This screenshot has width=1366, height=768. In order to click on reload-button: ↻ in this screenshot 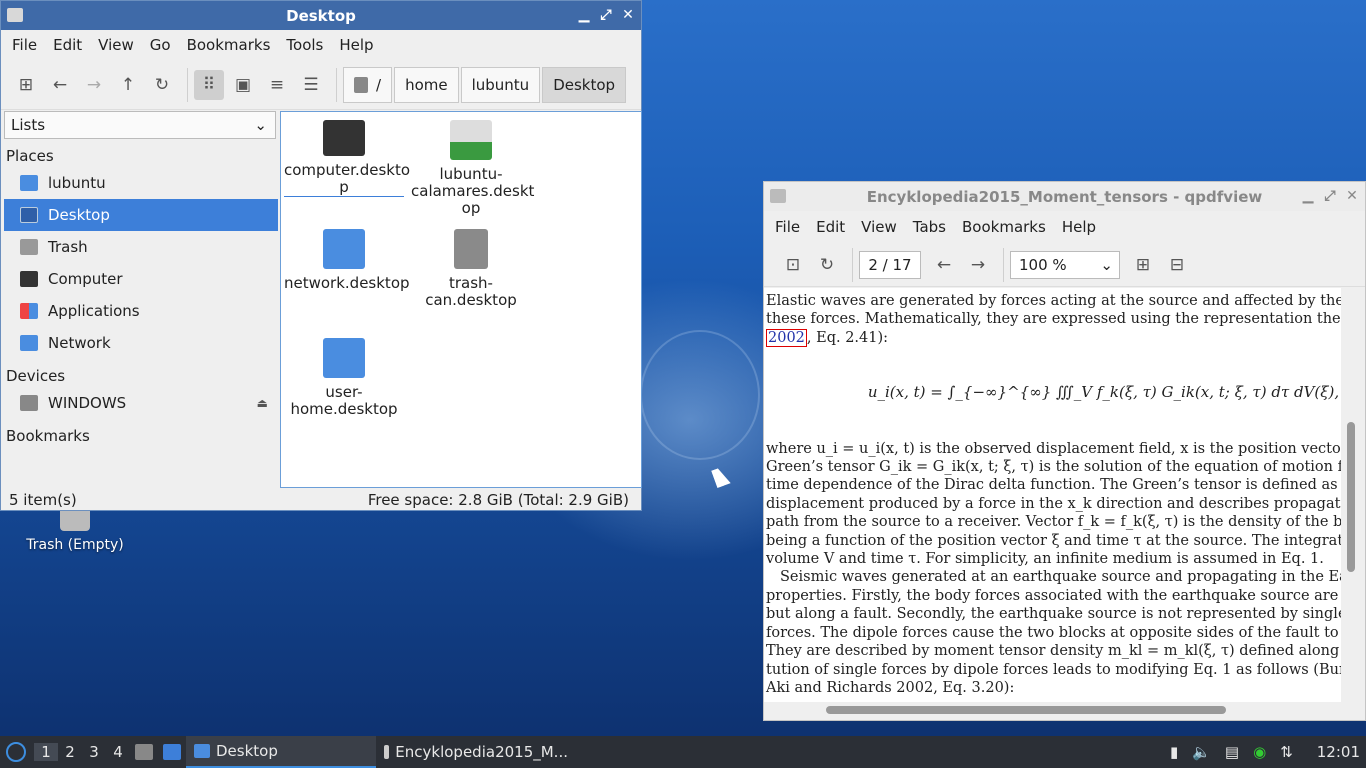, I will do `click(162, 85)`.